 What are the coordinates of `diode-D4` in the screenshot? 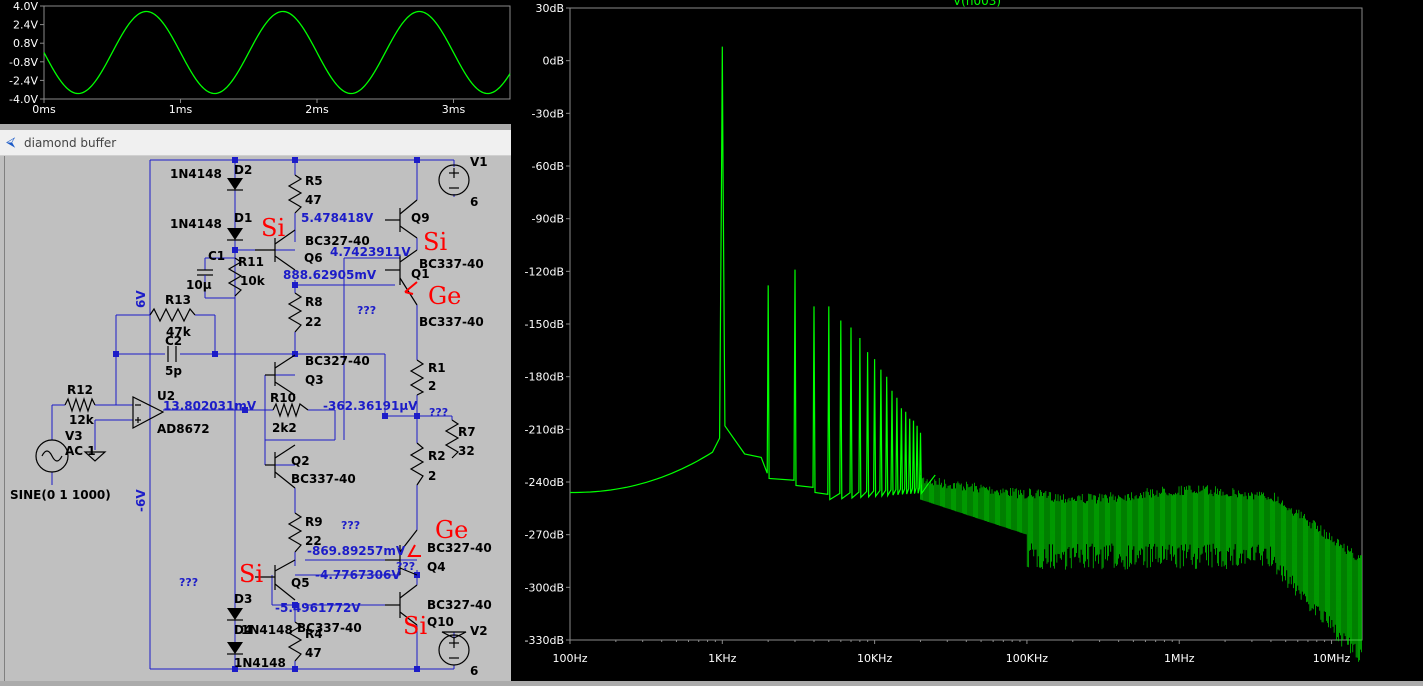 It's located at (235, 648).